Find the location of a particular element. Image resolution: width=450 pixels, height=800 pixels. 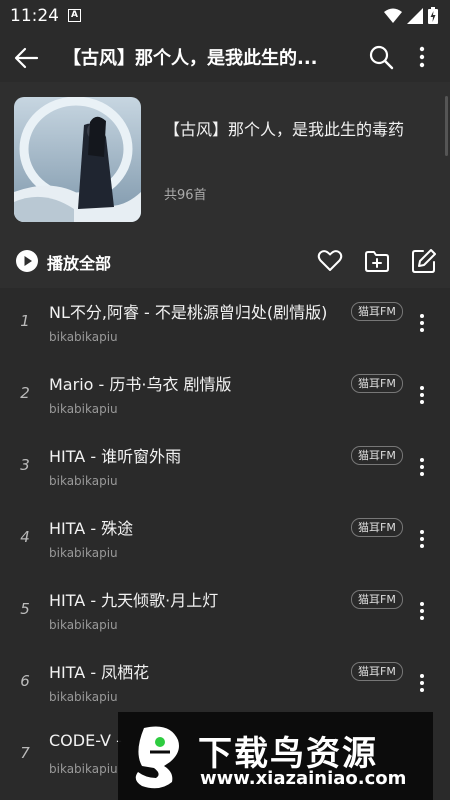

scrollbar-thumb is located at coordinates (446, 126).